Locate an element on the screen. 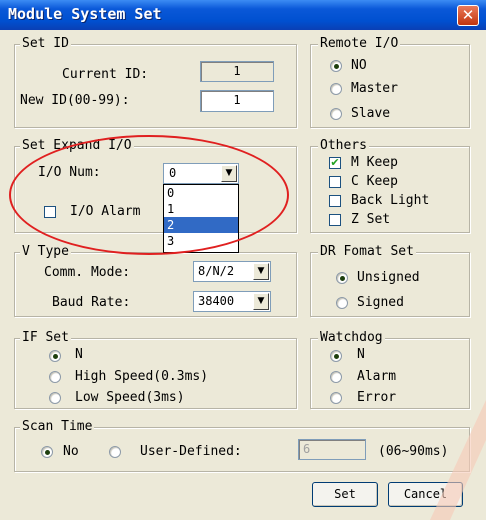  title-bar: Module System Set ✕ is located at coordinates (243, 15).